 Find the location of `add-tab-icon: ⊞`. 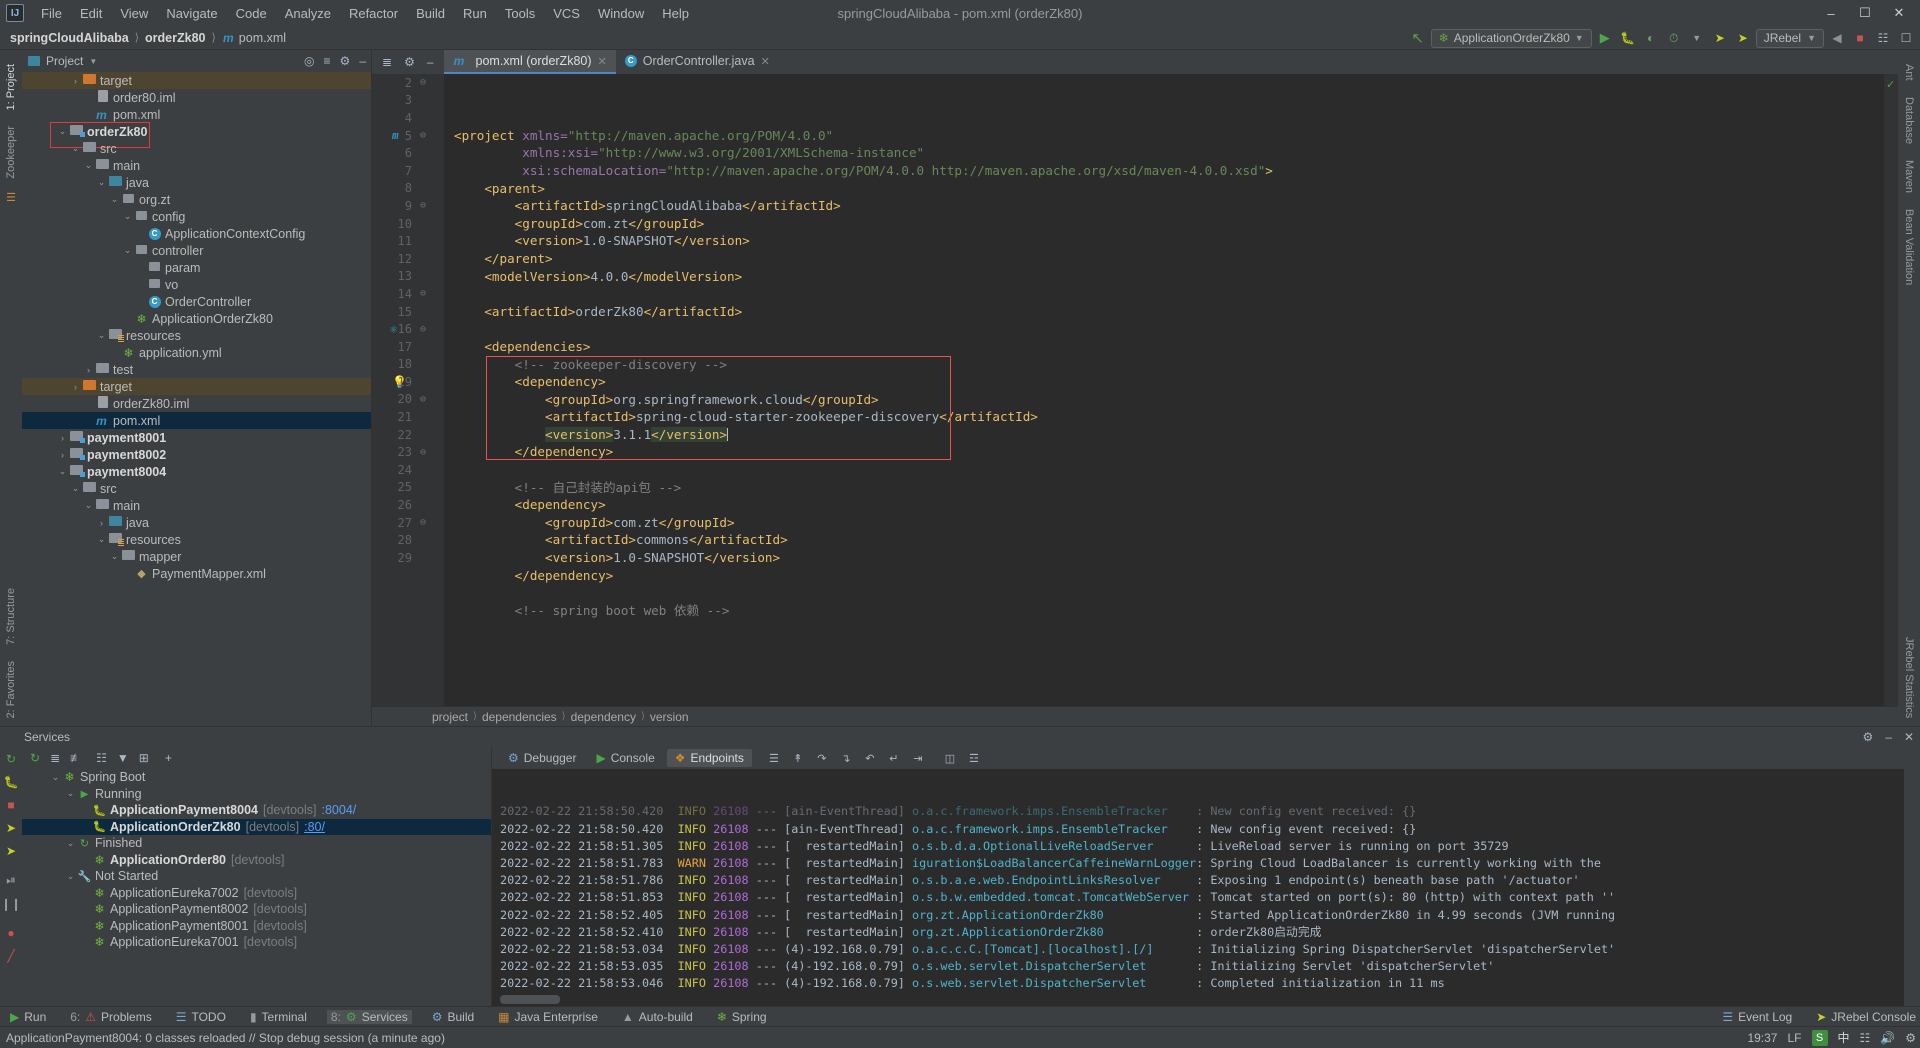

add-tab-icon: ⊞ is located at coordinates (144, 758).